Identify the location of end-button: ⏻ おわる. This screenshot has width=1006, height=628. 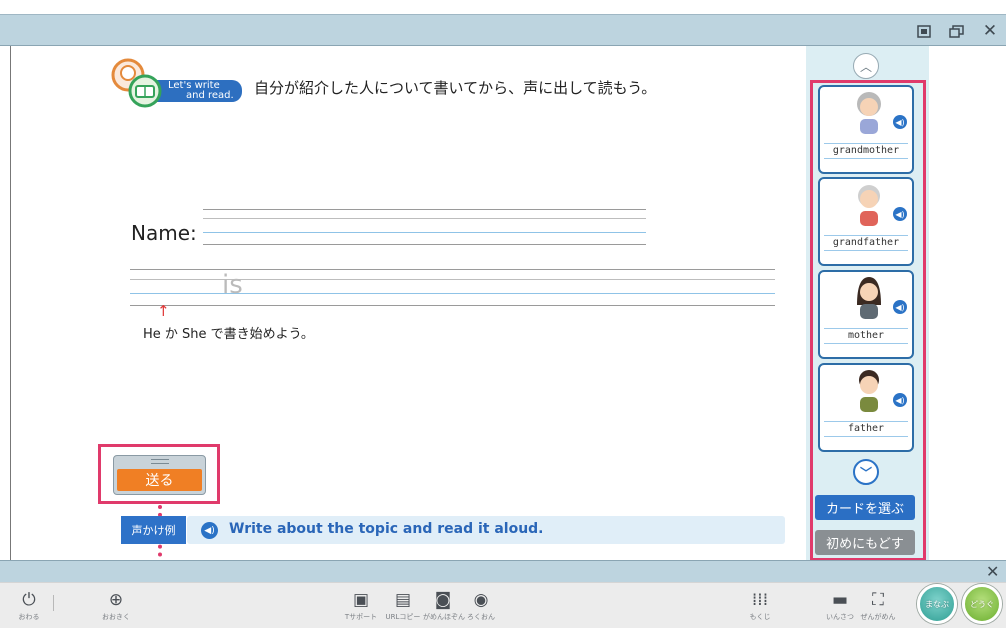
(29, 608).